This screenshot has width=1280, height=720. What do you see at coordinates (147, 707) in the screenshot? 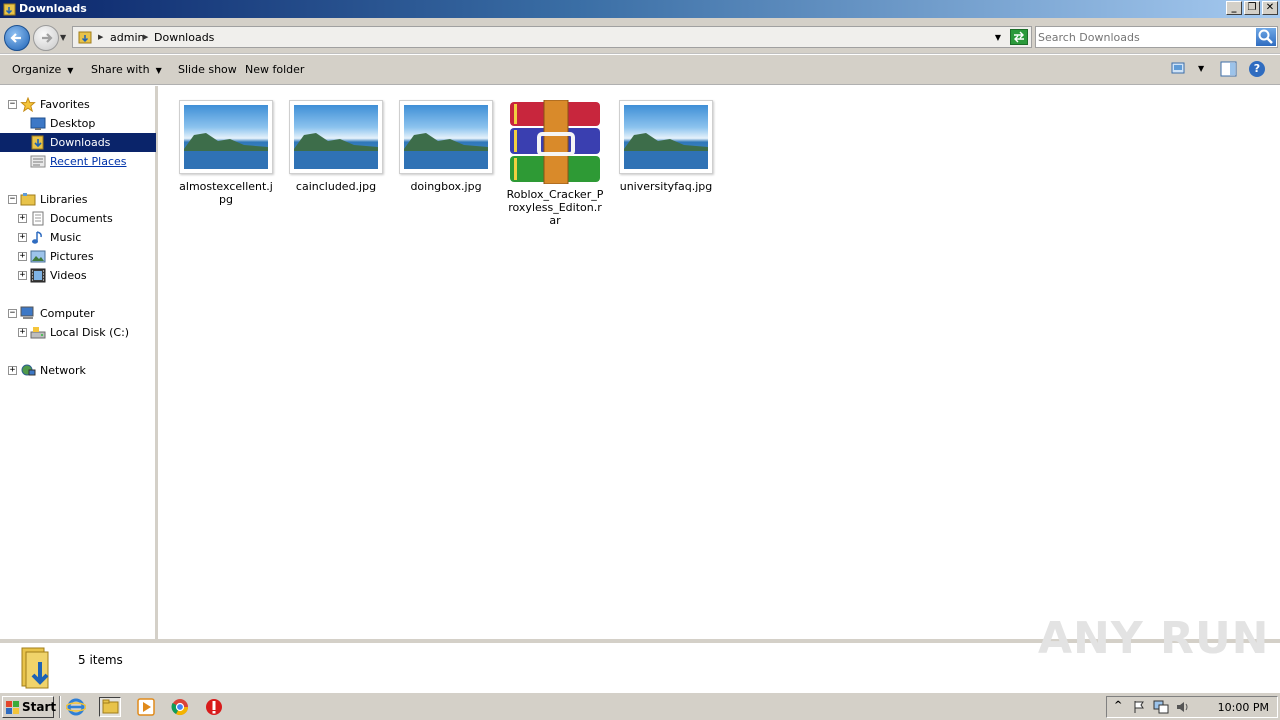
I see `media-player-icon` at bounding box center [147, 707].